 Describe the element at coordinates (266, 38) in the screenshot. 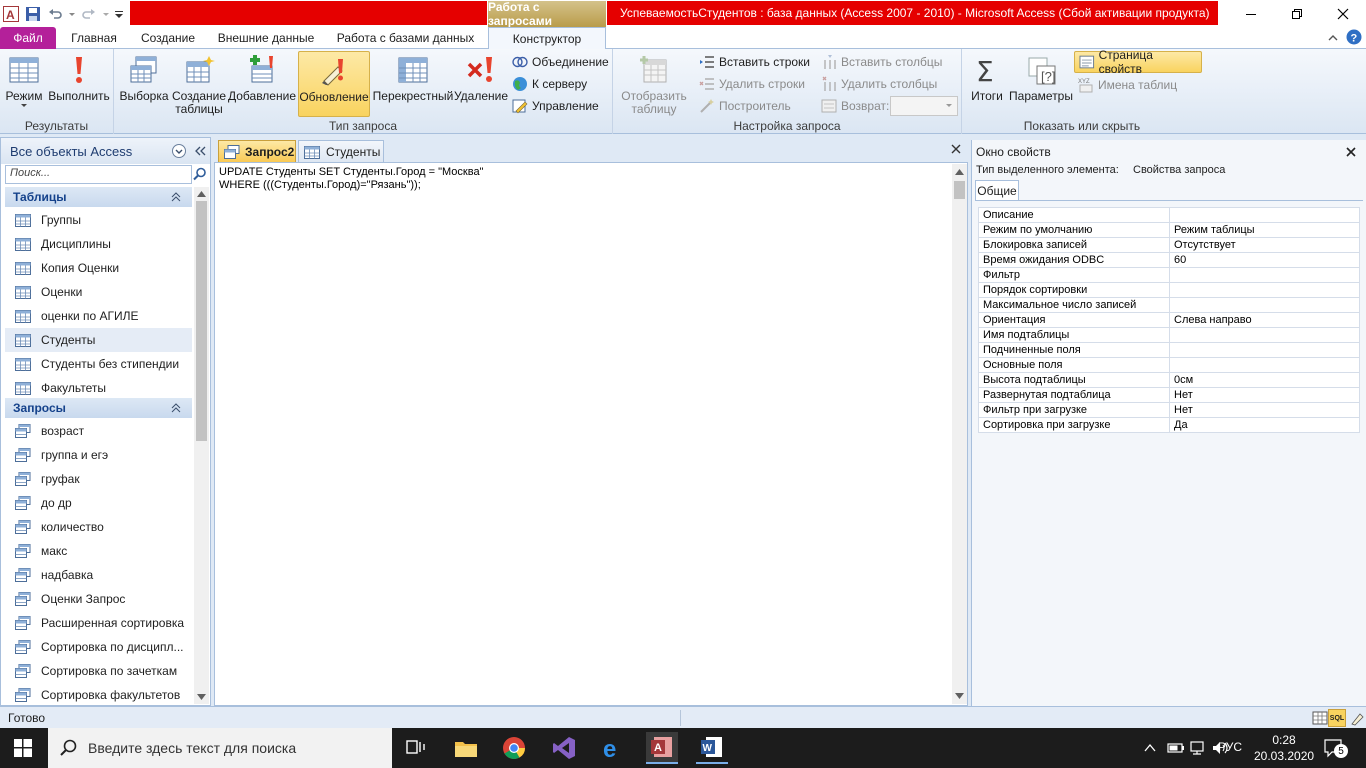

I see `tab-external-data: Внешние данные` at that location.